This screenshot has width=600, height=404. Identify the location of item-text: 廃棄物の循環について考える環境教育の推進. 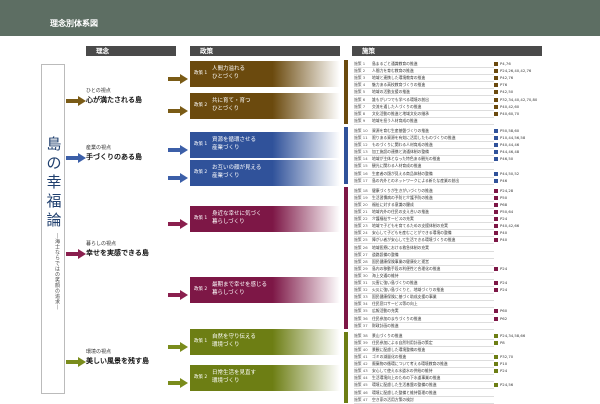
(410, 364).